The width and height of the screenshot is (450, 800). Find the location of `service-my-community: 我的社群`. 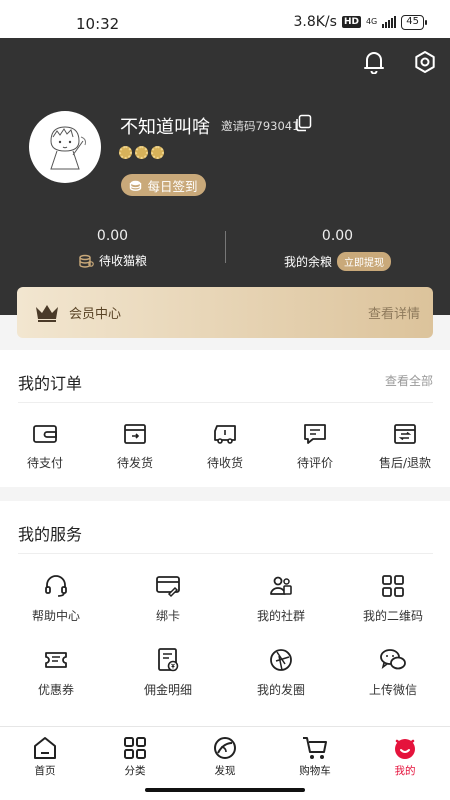

service-my-community: 我的社群 is located at coordinates (281, 598).